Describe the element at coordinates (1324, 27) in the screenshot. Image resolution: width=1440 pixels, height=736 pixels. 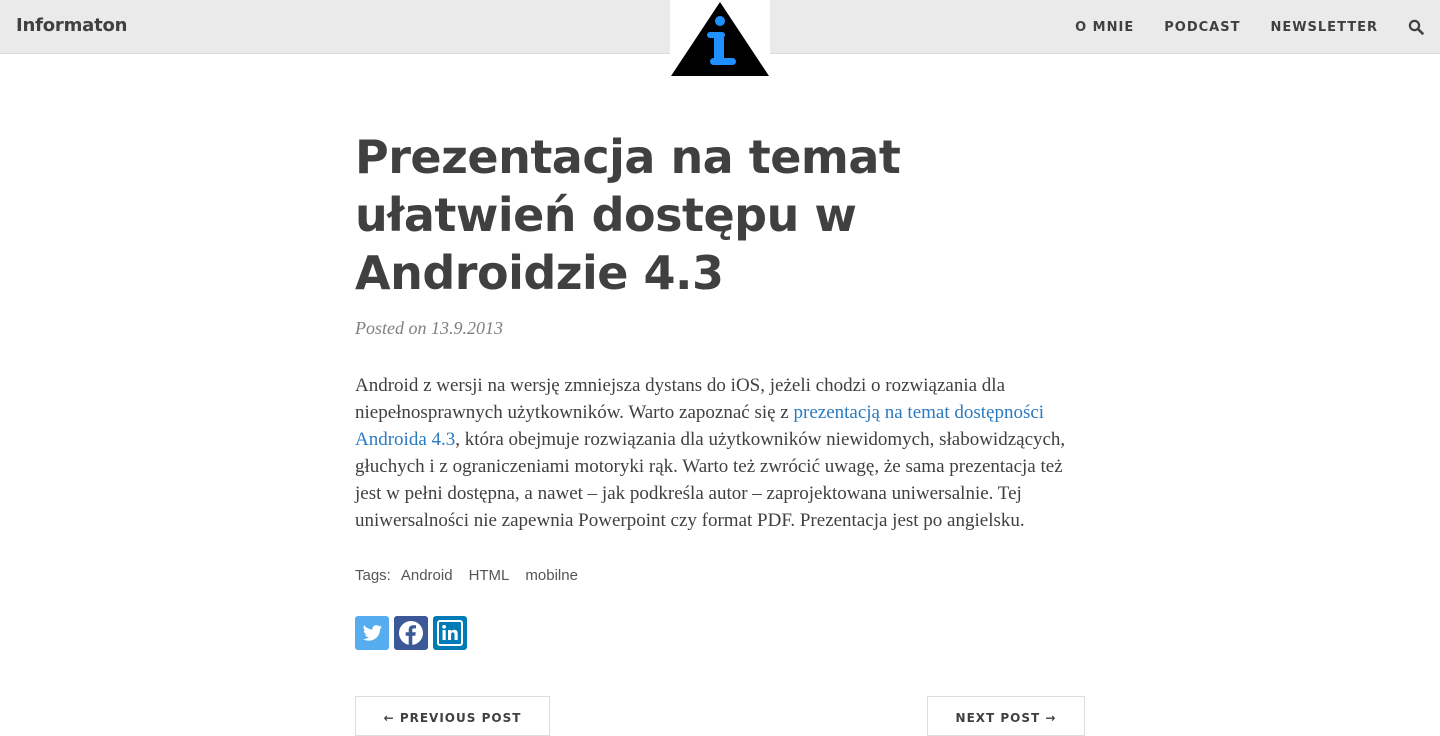
I see `nav-item-newsletter: NEWSLETTER` at that location.